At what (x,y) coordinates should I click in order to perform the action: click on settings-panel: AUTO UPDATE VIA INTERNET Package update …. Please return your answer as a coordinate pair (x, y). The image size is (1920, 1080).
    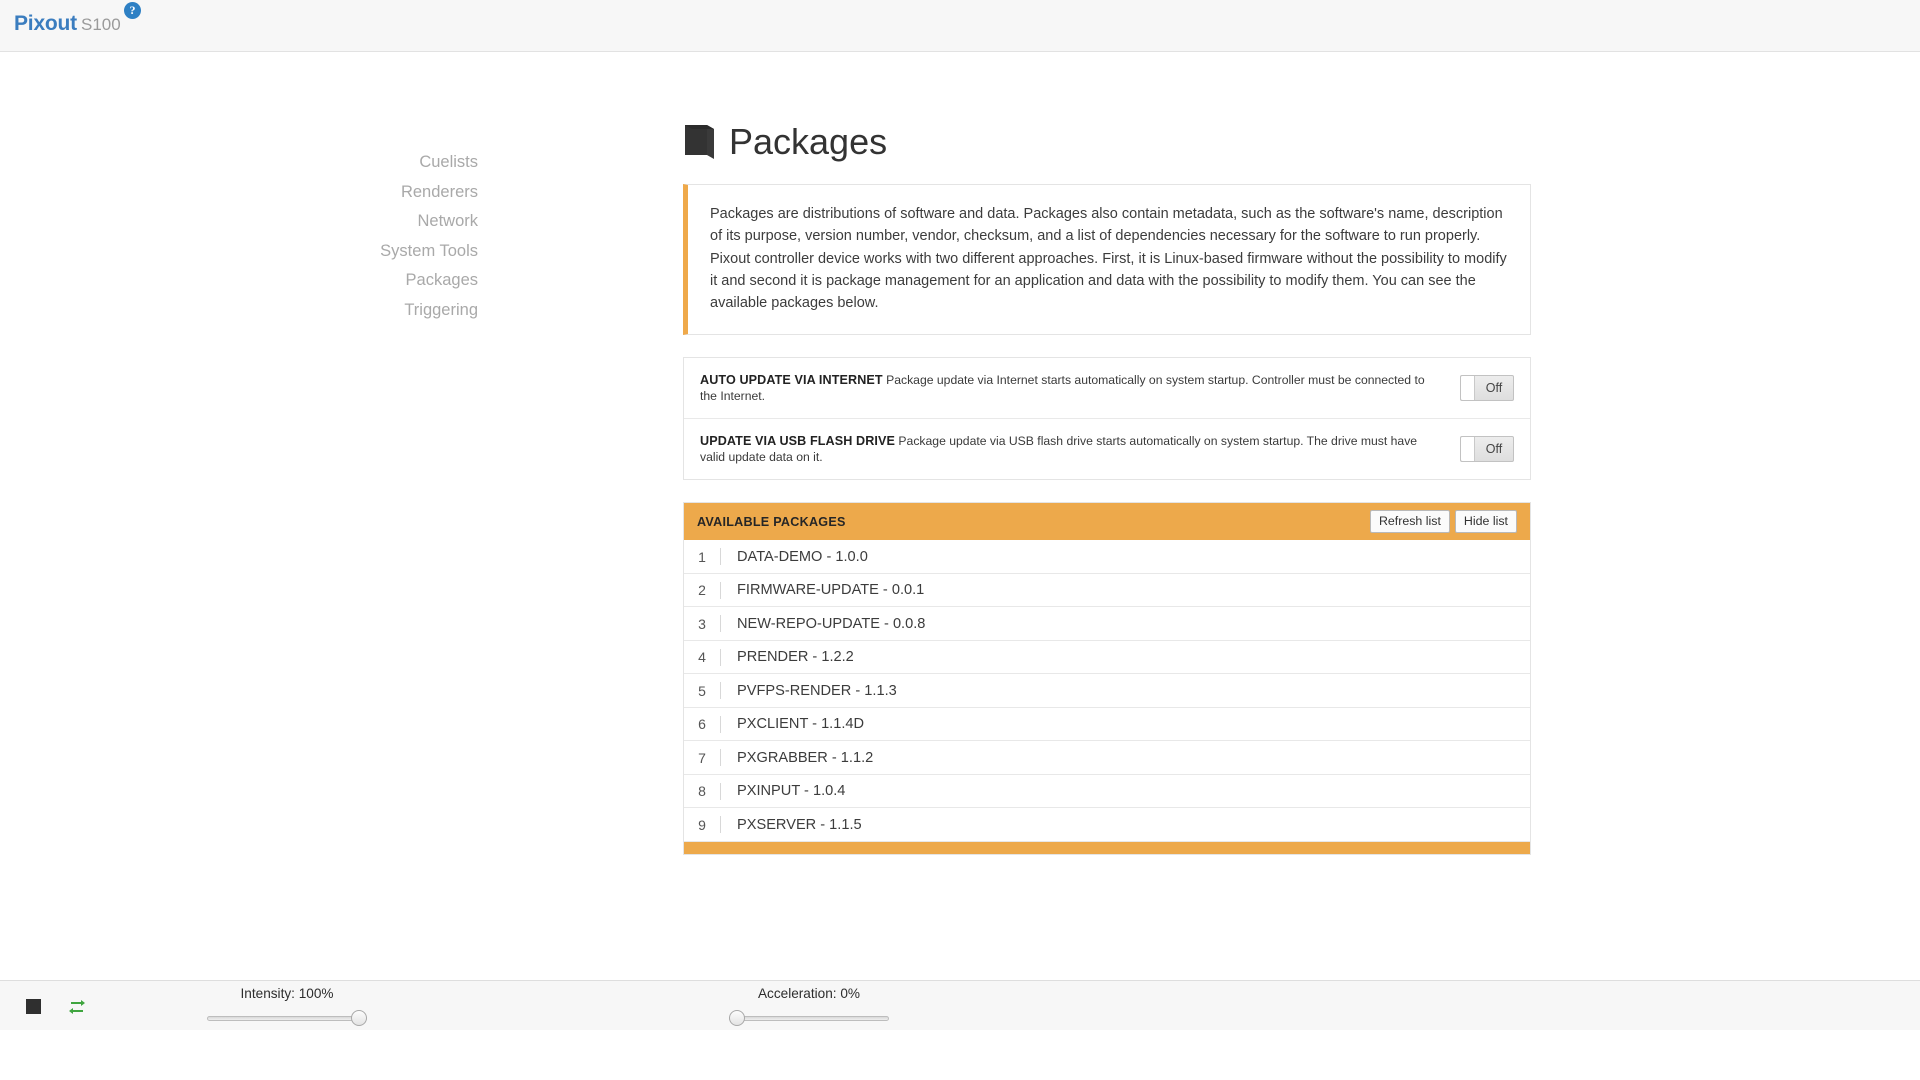
    Looking at the image, I should click on (1107, 419).